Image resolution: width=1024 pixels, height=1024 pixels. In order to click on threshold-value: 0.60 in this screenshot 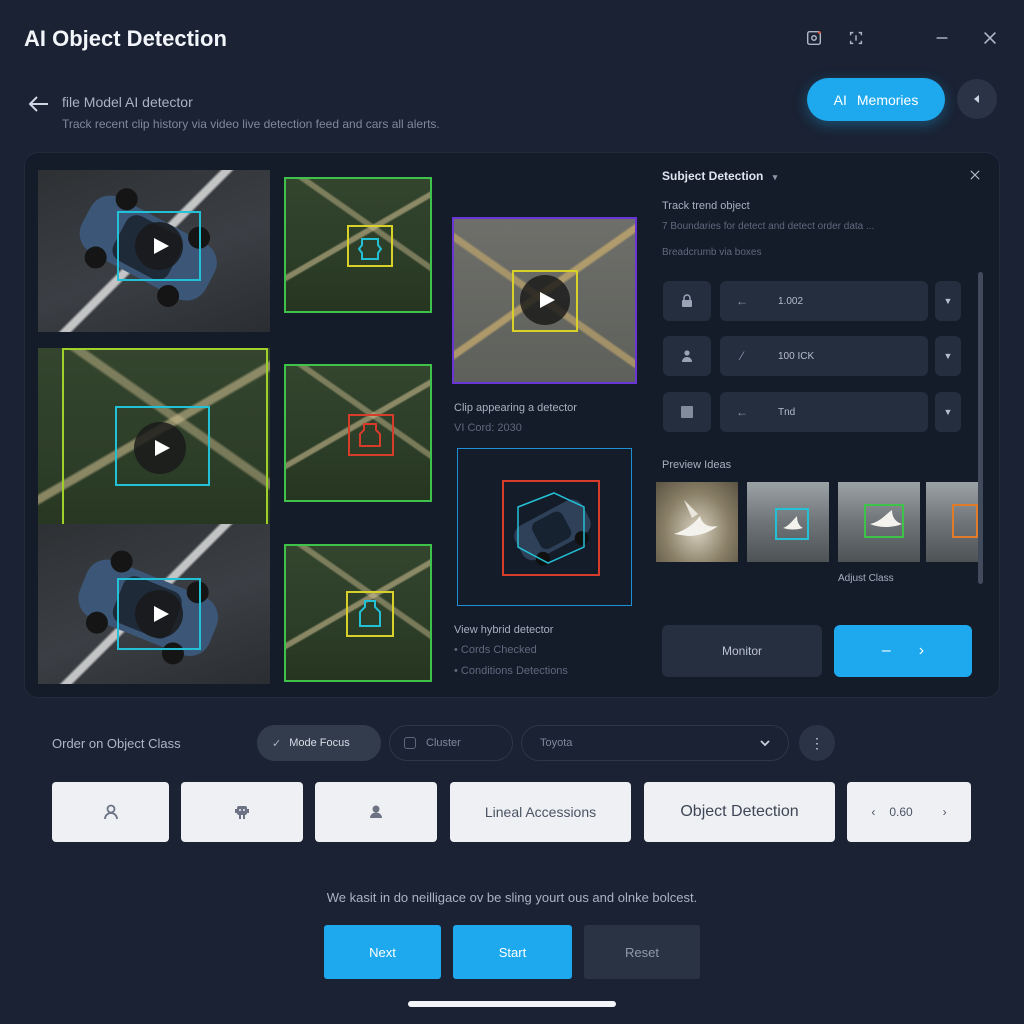, I will do `click(901, 812)`.